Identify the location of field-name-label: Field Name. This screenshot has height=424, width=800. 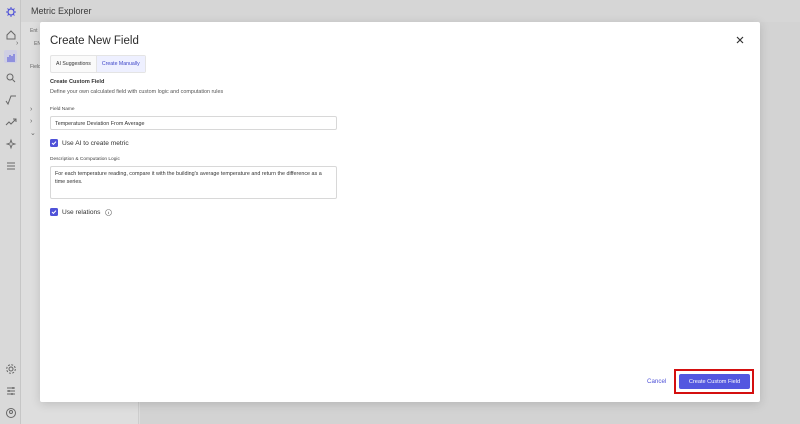
(62, 109).